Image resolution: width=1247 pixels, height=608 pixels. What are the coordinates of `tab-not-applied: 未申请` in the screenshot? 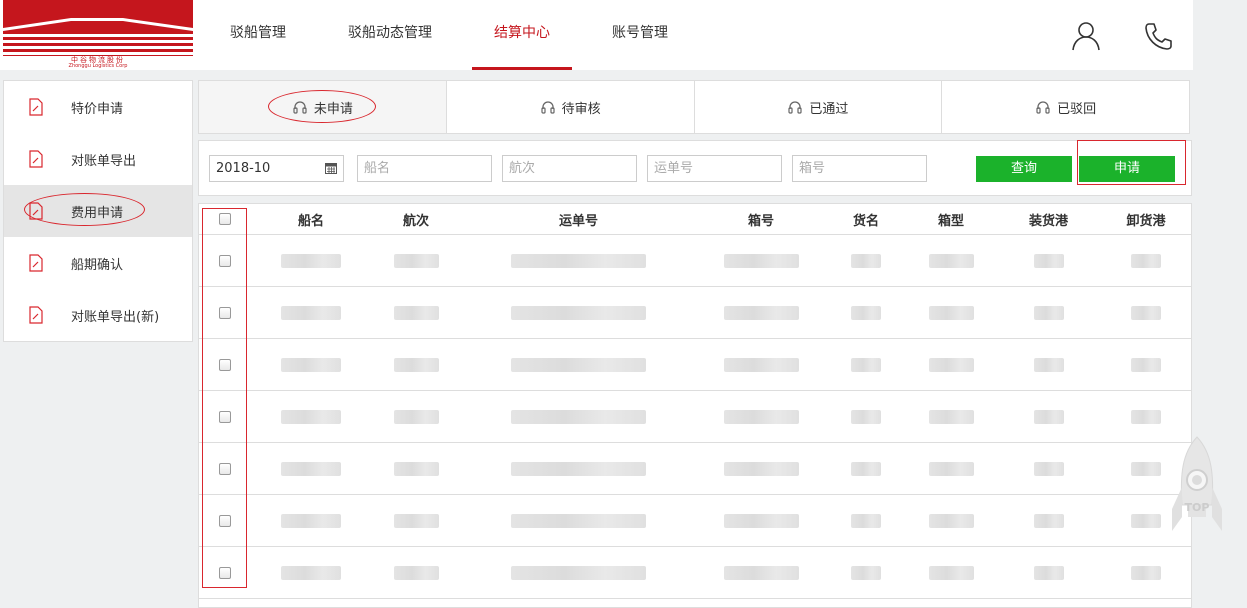 It's located at (323, 107).